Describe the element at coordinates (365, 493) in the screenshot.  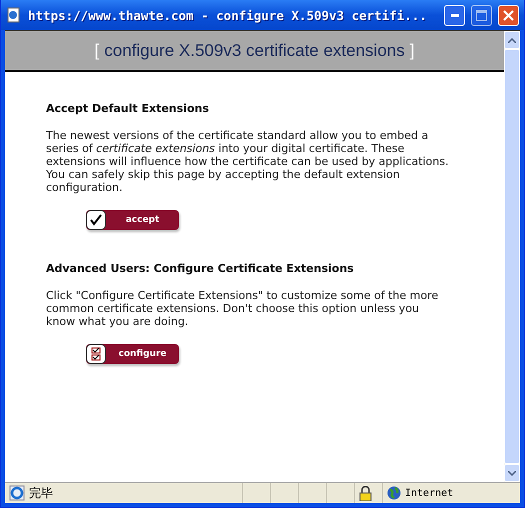
I see `padlock-icon` at that location.